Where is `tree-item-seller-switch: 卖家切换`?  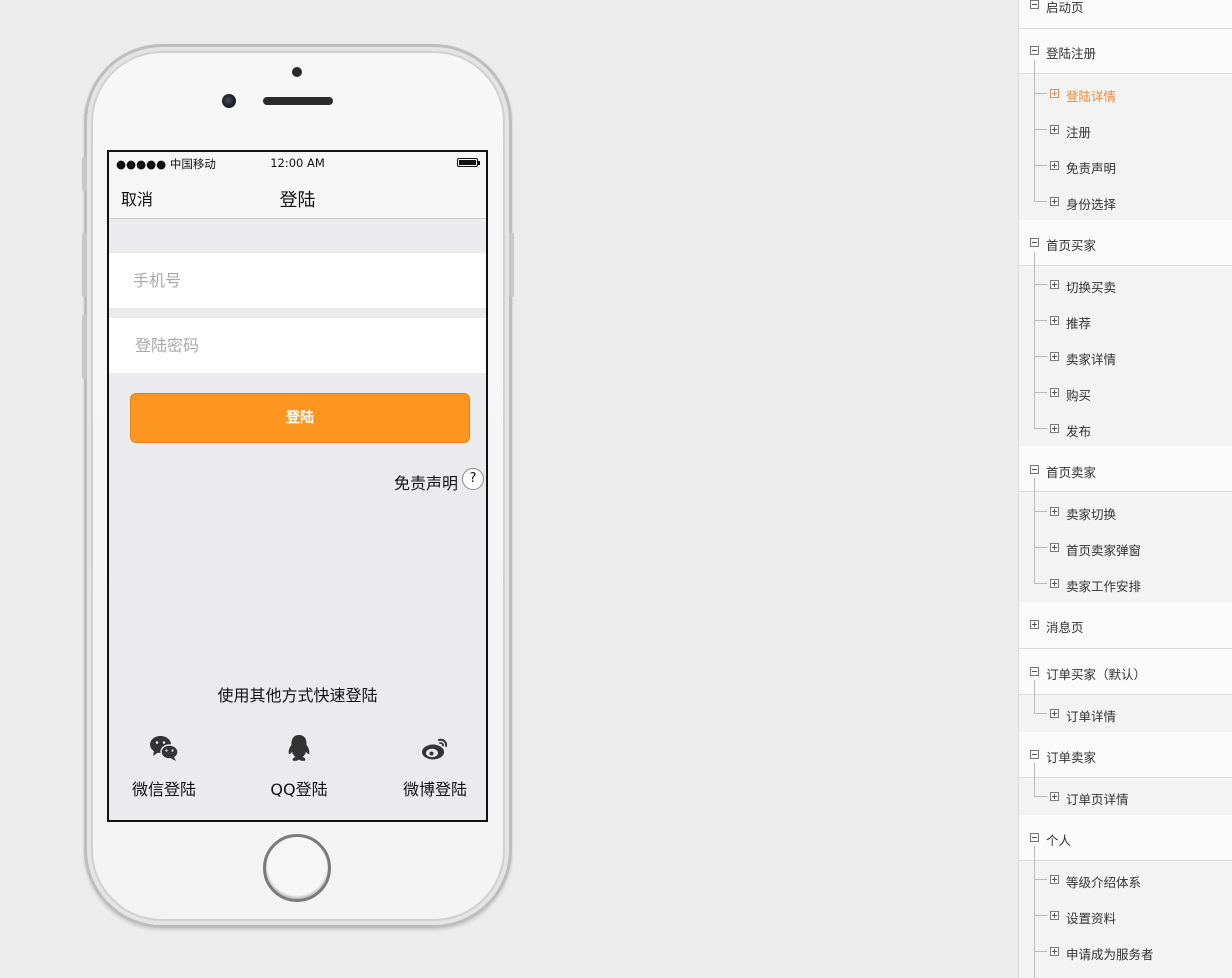 tree-item-seller-switch: 卖家切换 is located at coordinates (1091, 513).